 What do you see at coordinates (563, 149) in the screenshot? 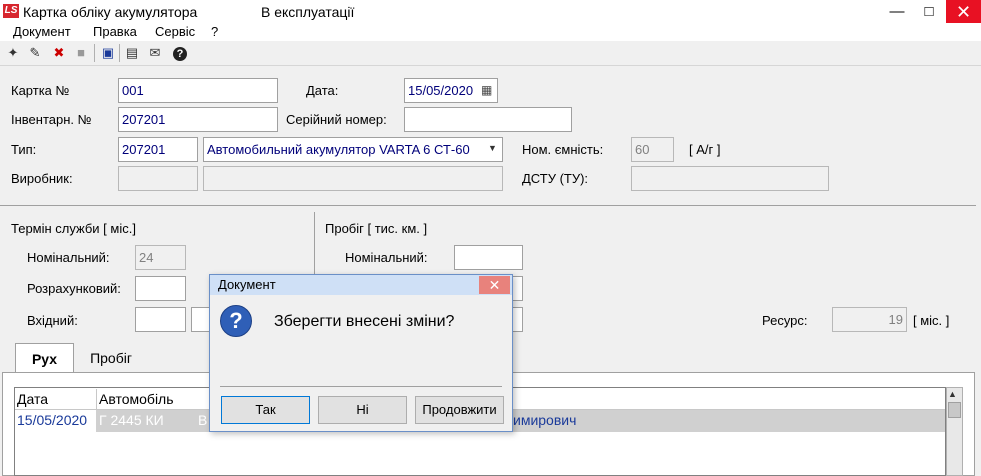
I see `capacity-label: Ном. ємність:` at bounding box center [563, 149].